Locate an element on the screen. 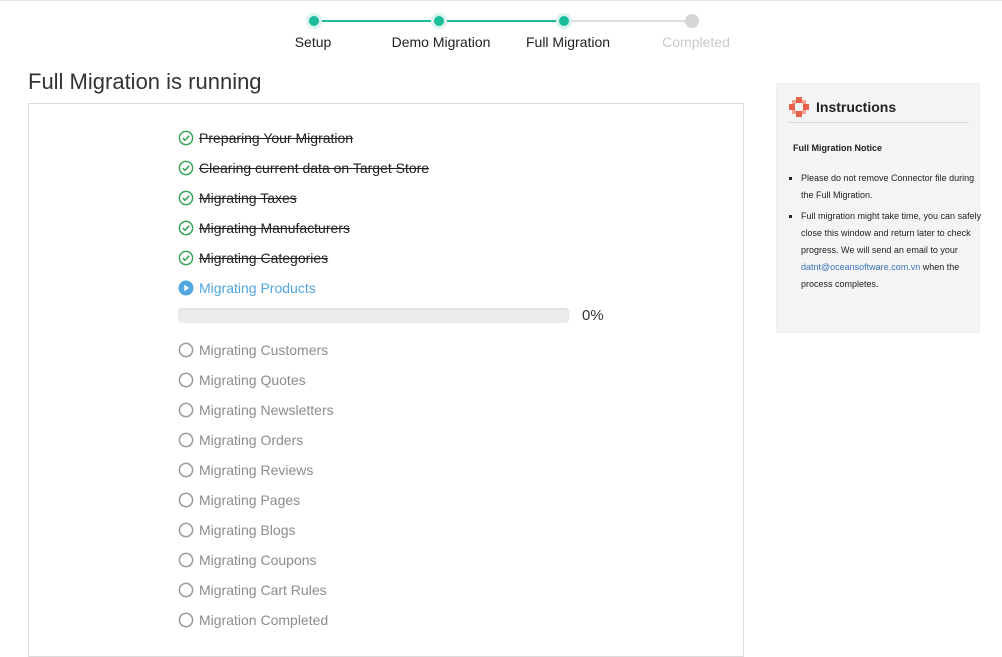 This screenshot has height=657, width=1002. task-preparing-migration: Preparing Your Migration is located at coordinates (265, 138).